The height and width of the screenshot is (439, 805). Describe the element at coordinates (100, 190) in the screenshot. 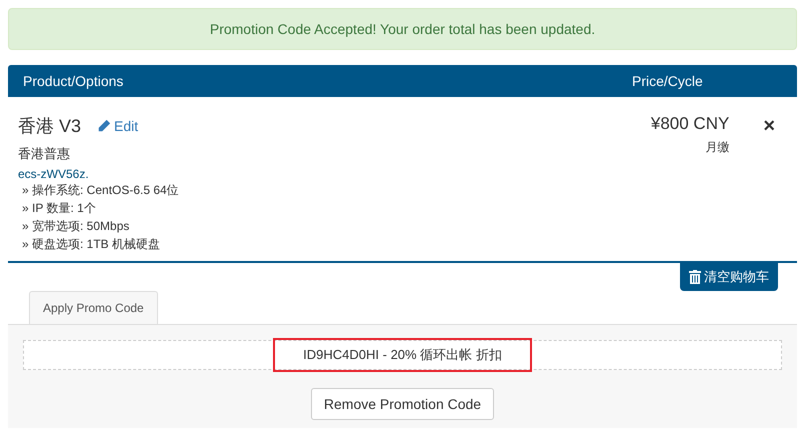

I see `option-line: » 操作系统: CentOS-6.5 64位` at that location.